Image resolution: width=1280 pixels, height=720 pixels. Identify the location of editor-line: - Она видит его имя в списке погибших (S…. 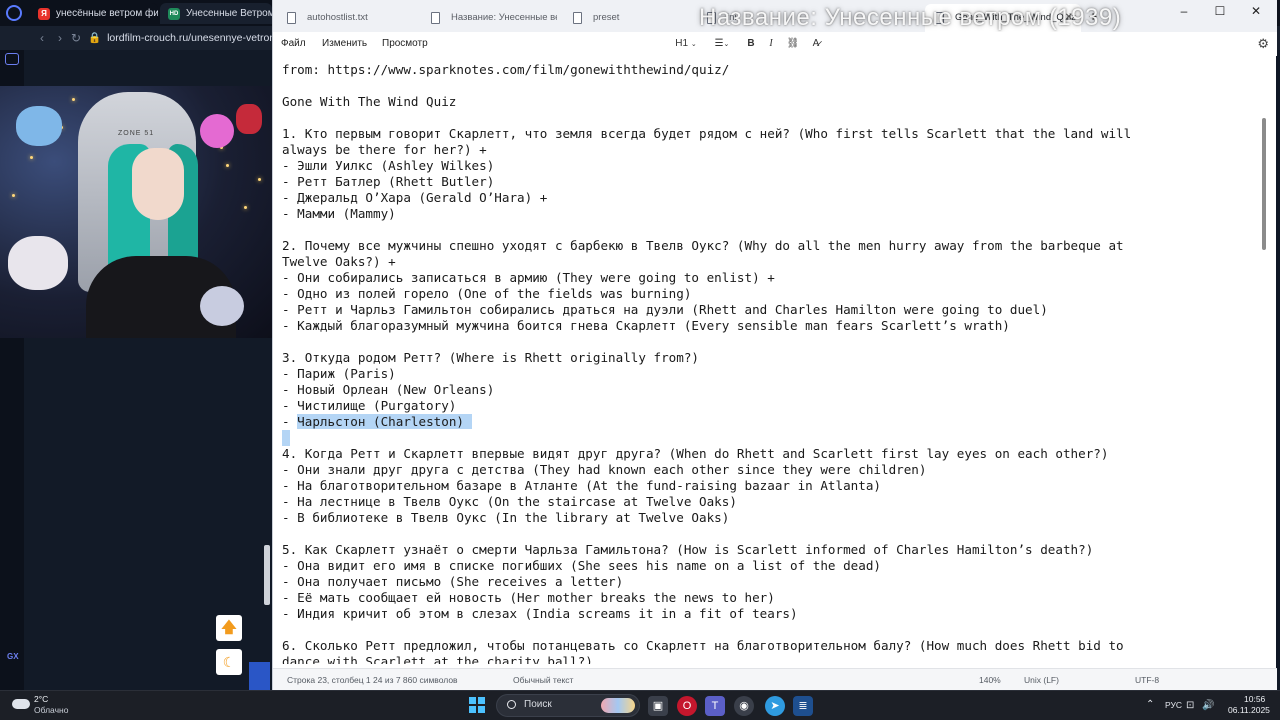
(762, 566).